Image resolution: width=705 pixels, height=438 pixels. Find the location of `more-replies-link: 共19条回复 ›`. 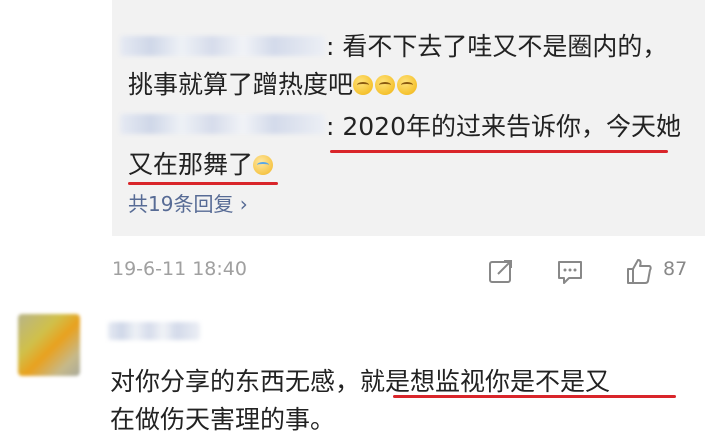

more-replies-link: 共19条回复 › is located at coordinates (188, 202).